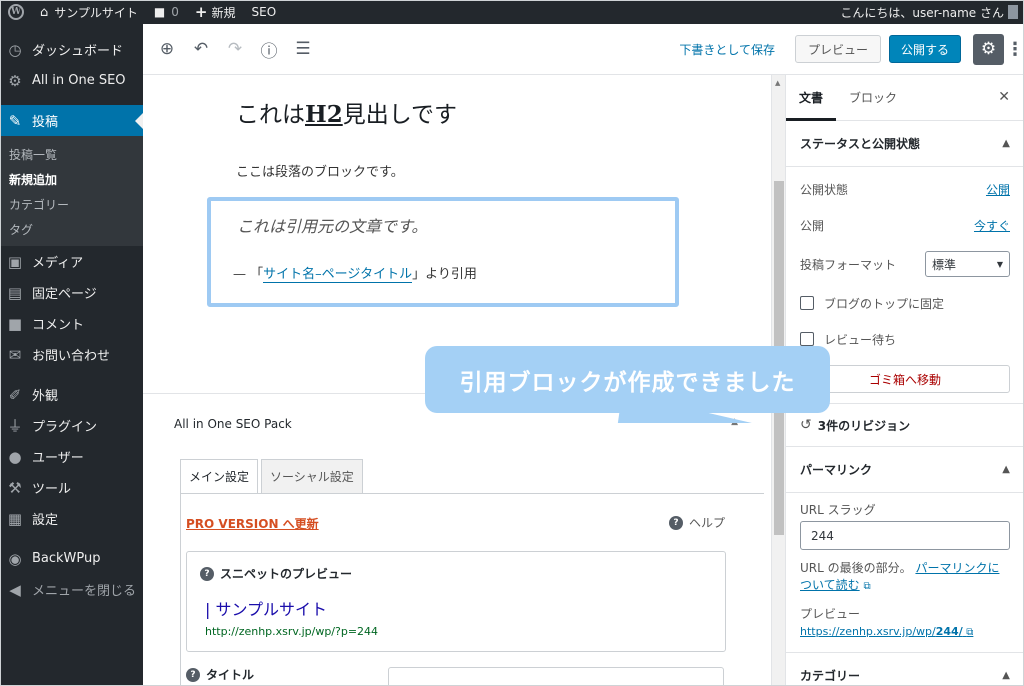  I want to click on help-link: ? ヘルプ, so click(697, 522).